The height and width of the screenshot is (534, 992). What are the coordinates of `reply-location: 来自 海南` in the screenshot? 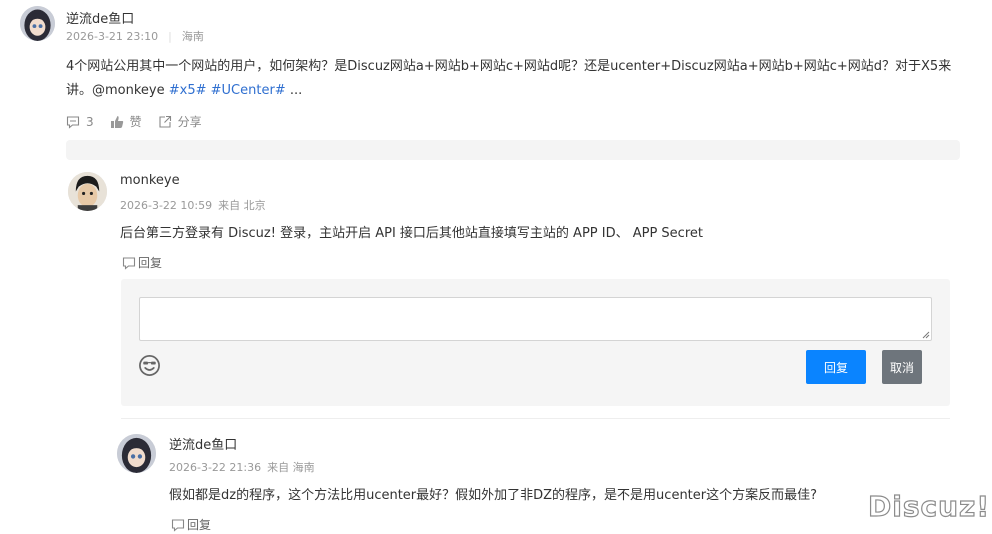 It's located at (291, 467).